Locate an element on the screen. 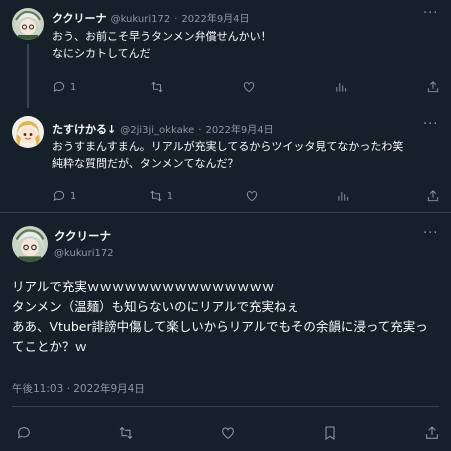 The width and height of the screenshot is (451, 451). tweet-header: ククリーナ @kukuri172 · 2022年9月4日 is located at coordinates (151, 18).